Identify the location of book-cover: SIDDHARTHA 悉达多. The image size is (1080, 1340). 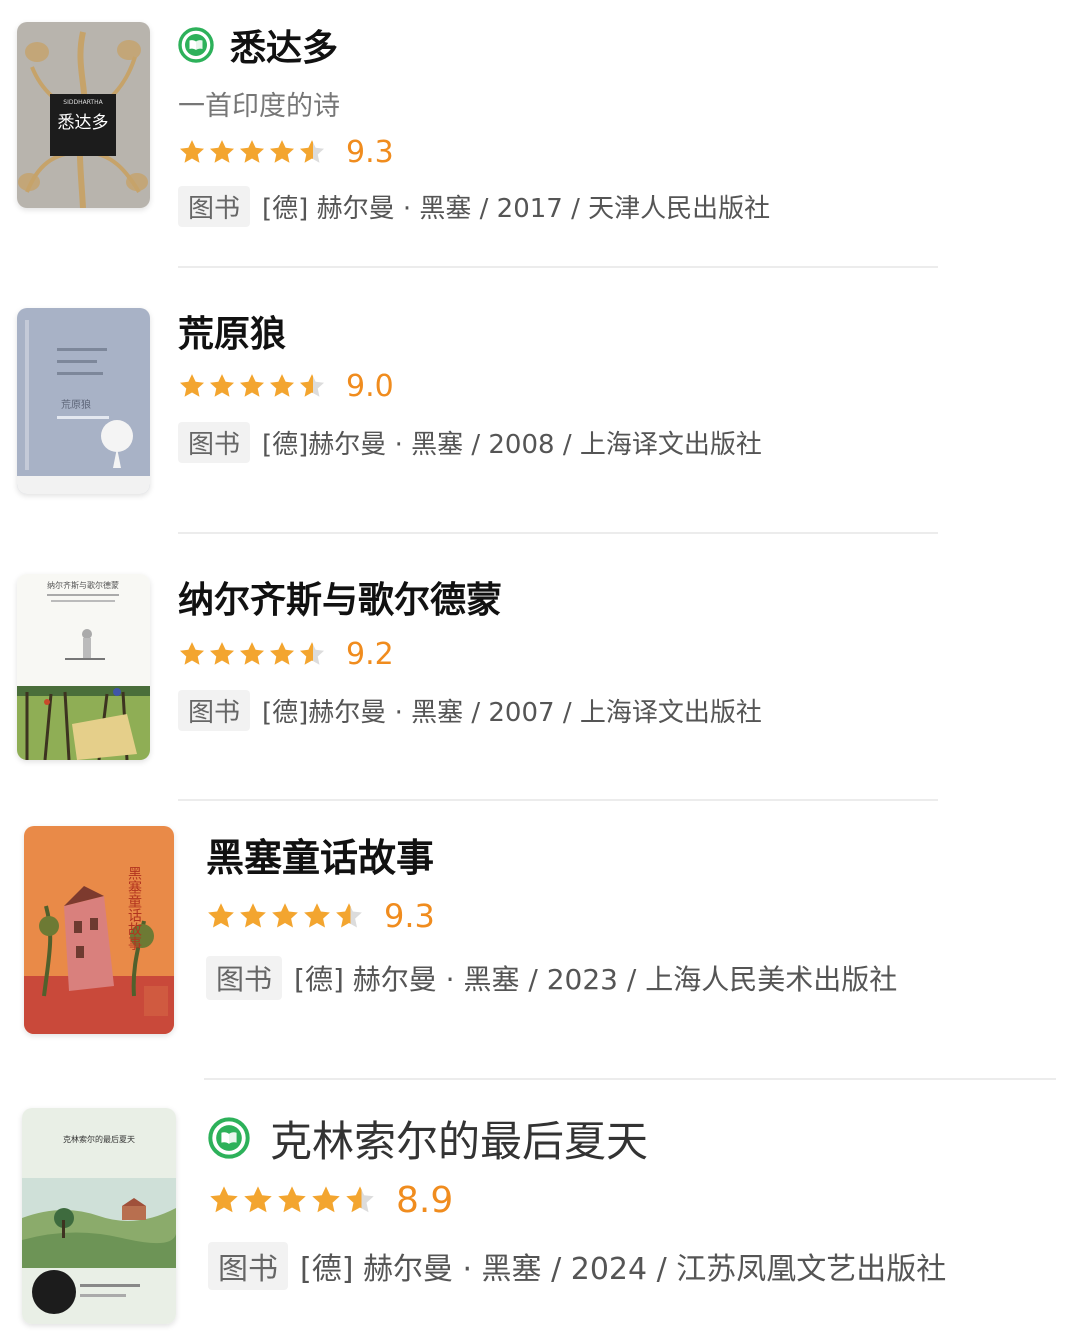
(83, 115).